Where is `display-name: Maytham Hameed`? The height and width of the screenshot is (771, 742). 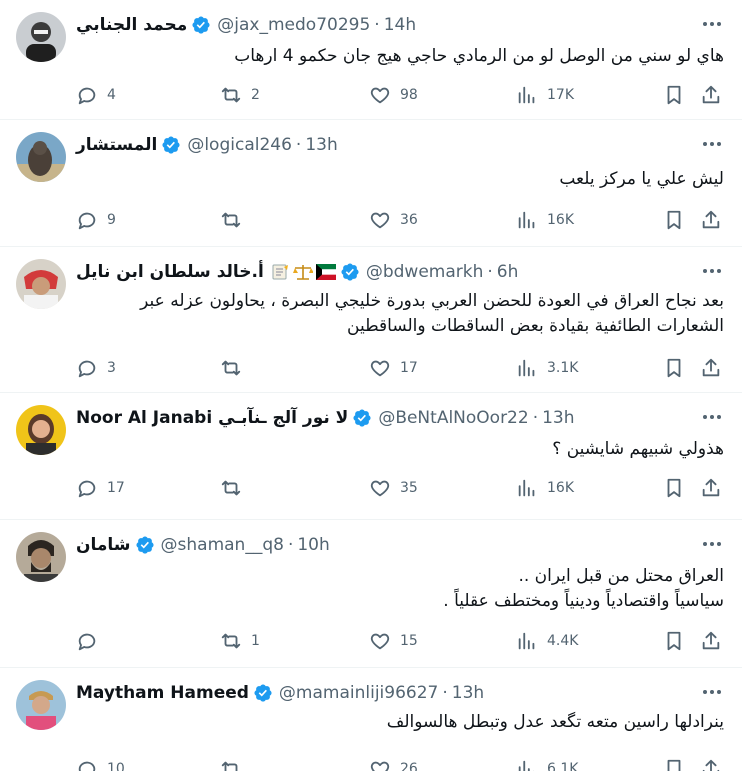
display-name: Maytham Hameed is located at coordinates (162, 693).